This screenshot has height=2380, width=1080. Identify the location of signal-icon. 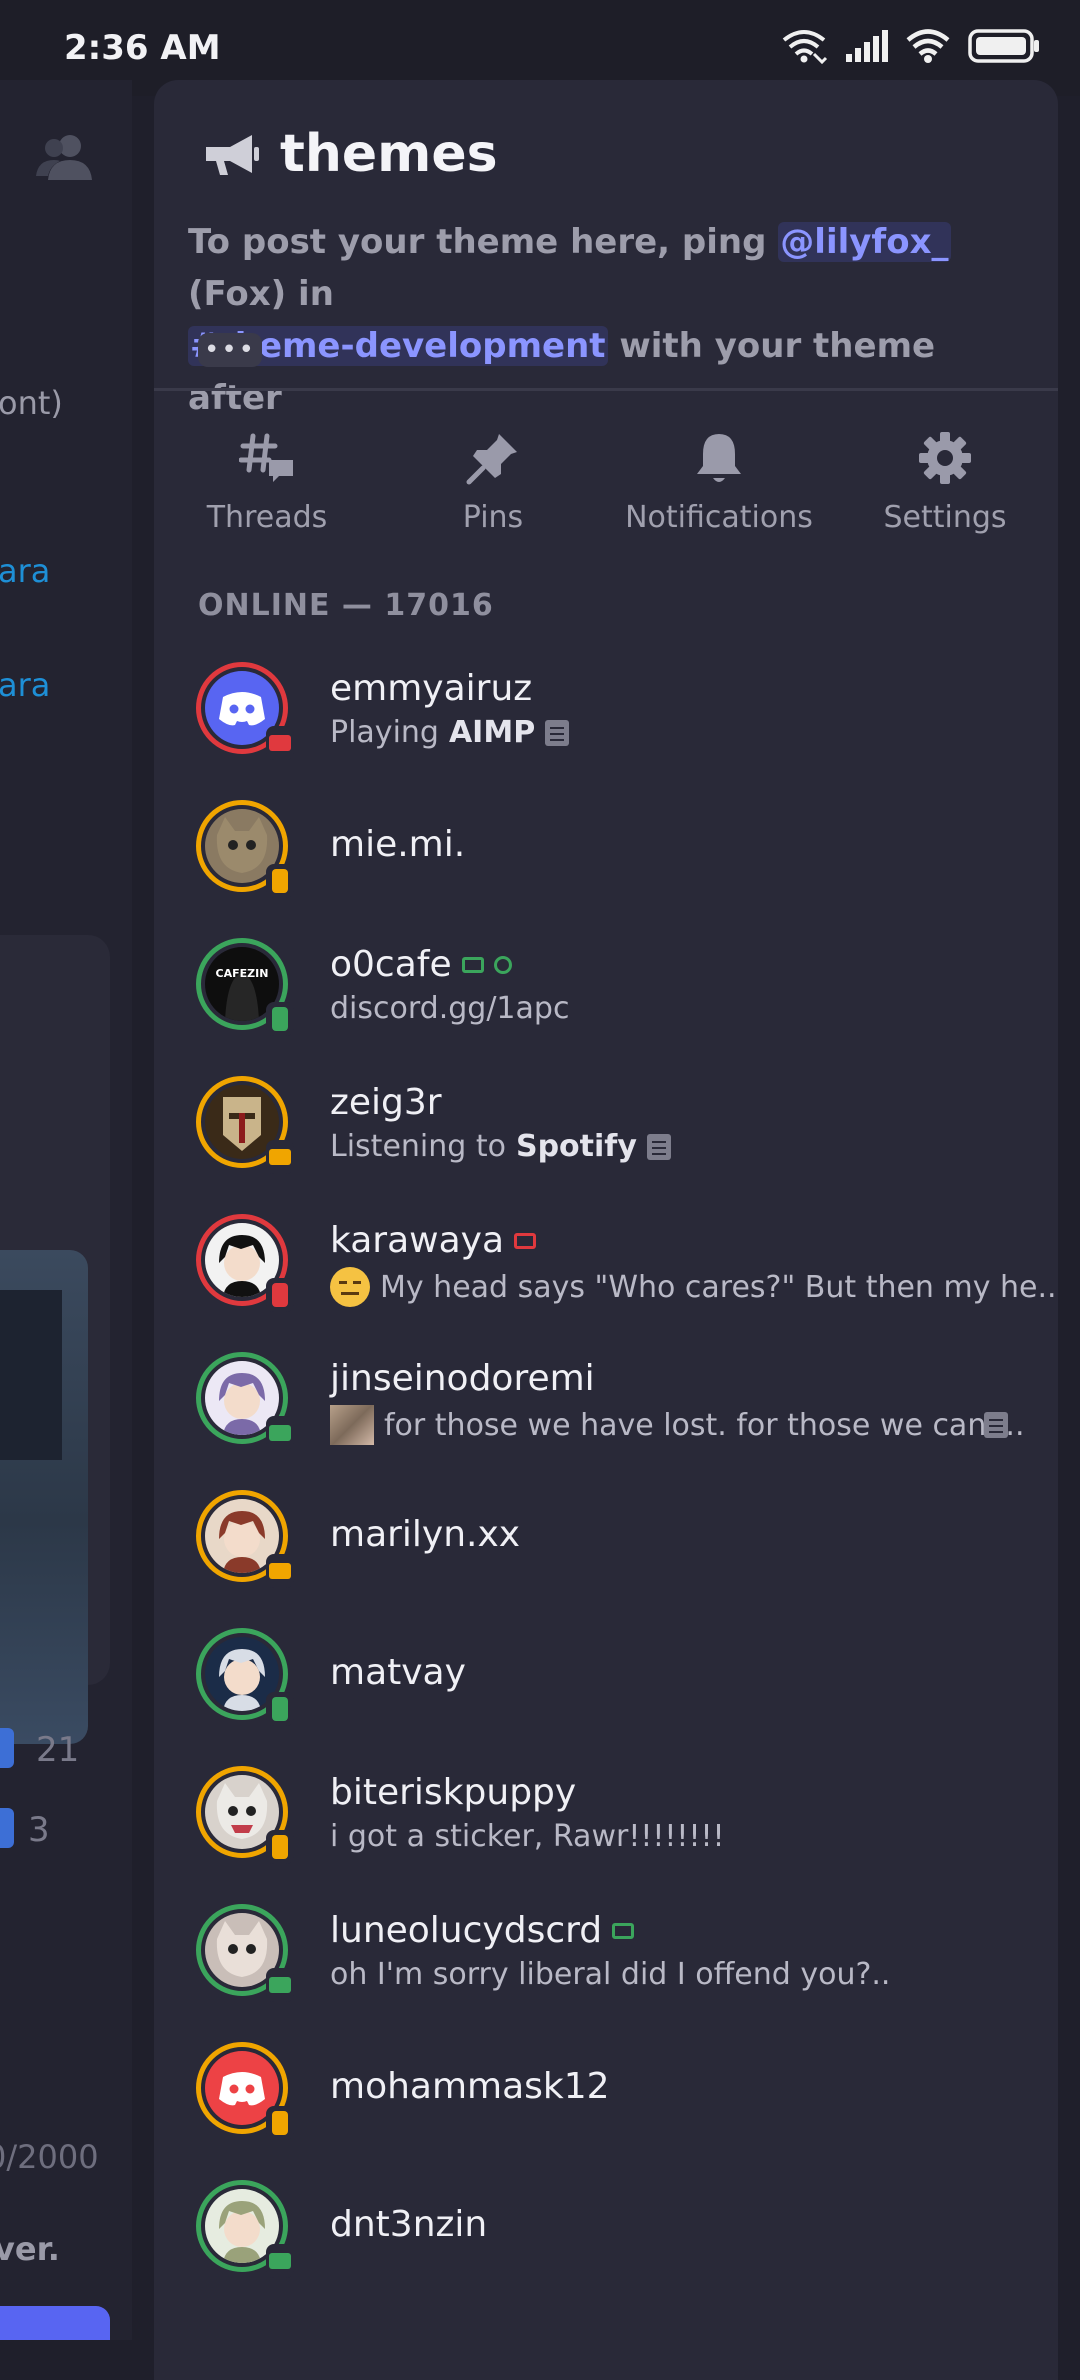
(867, 46).